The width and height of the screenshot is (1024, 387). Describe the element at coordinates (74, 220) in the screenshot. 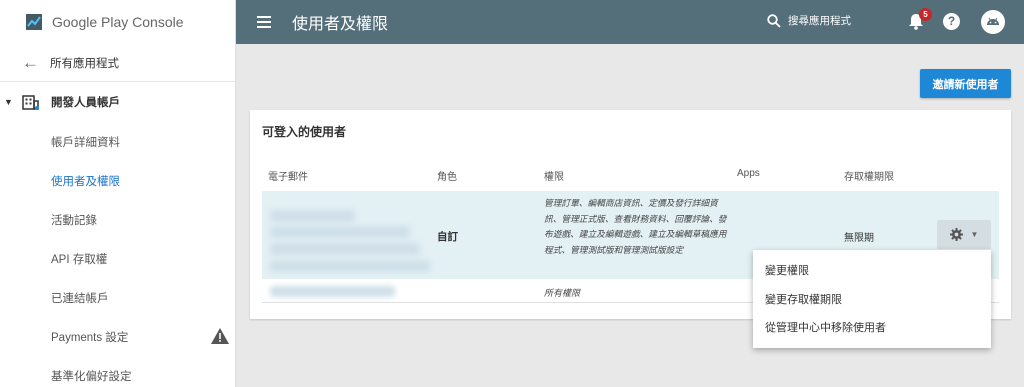

I see `sidebar-item-label: 活動記錄` at that location.